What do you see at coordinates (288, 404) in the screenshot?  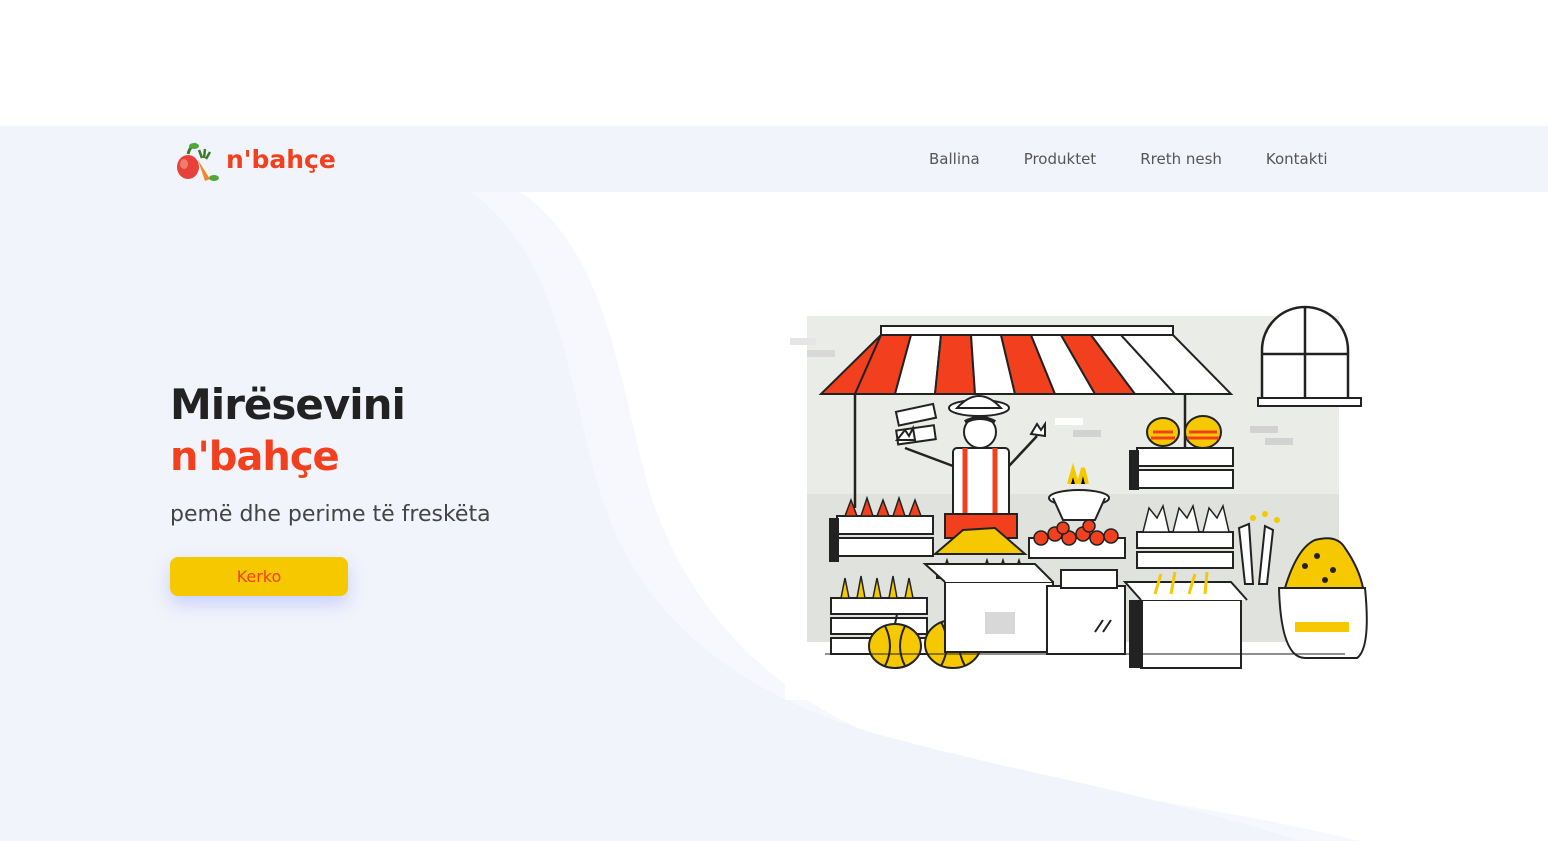 I see `hero-title-line1: Mirësevini` at bounding box center [288, 404].